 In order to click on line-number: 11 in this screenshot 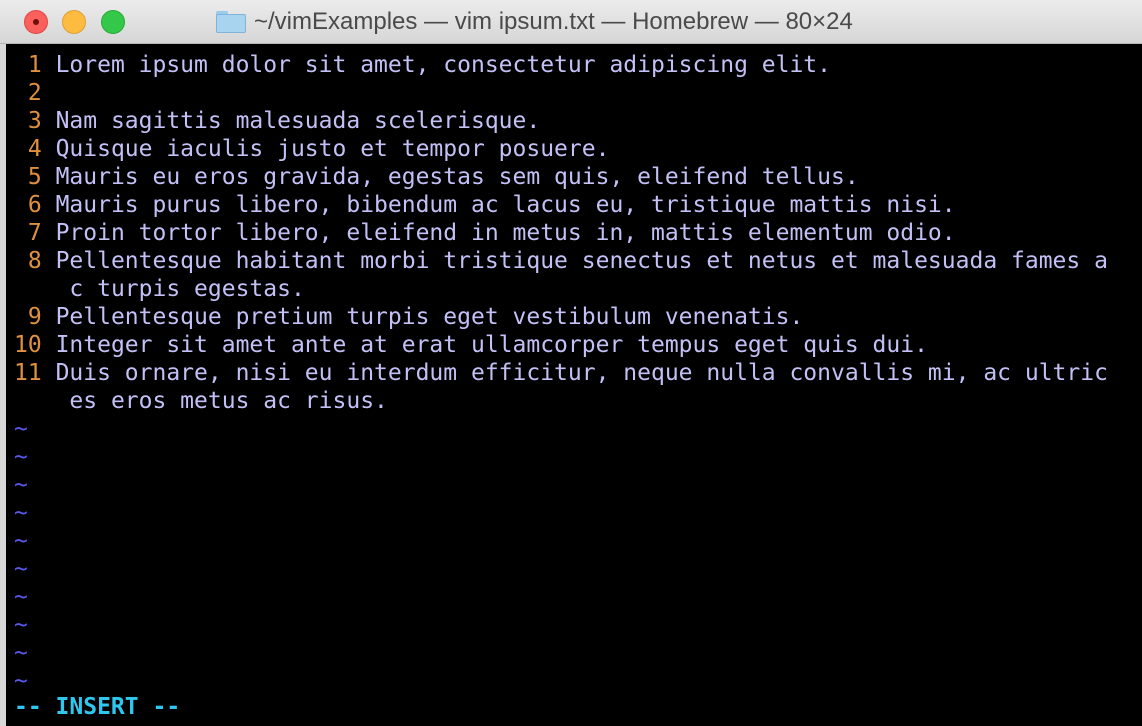, I will do `click(28, 373)`.